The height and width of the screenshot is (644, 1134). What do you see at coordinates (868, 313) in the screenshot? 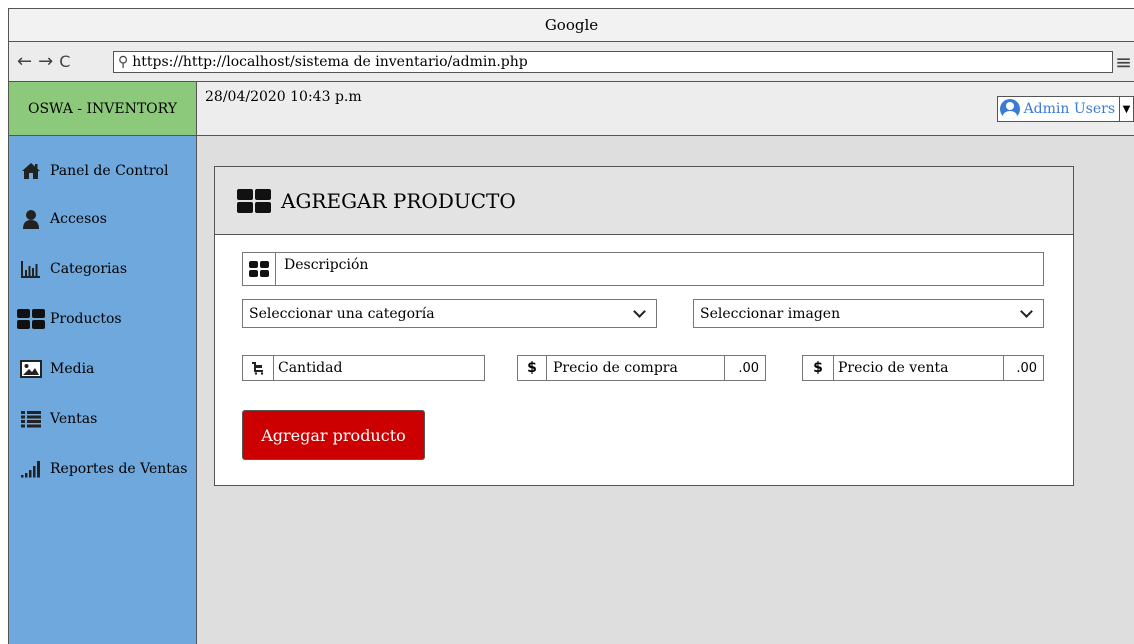
I see `image-select: Seleccionar imagen` at bounding box center [868, 313].